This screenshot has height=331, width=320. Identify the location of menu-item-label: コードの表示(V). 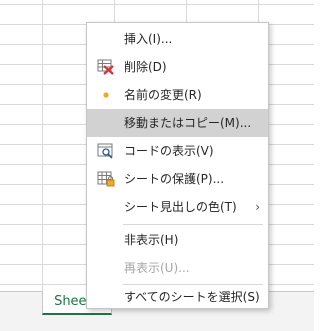
(169, 151).